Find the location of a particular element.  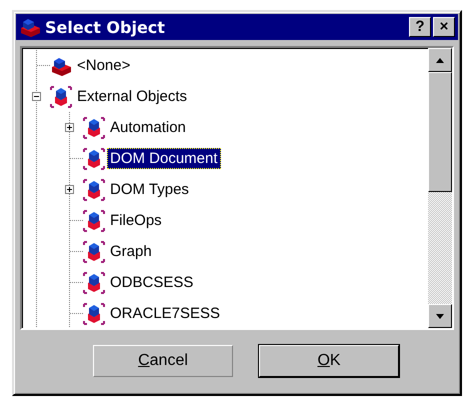

dialog-button: OK is located at coordinates (329, 361).